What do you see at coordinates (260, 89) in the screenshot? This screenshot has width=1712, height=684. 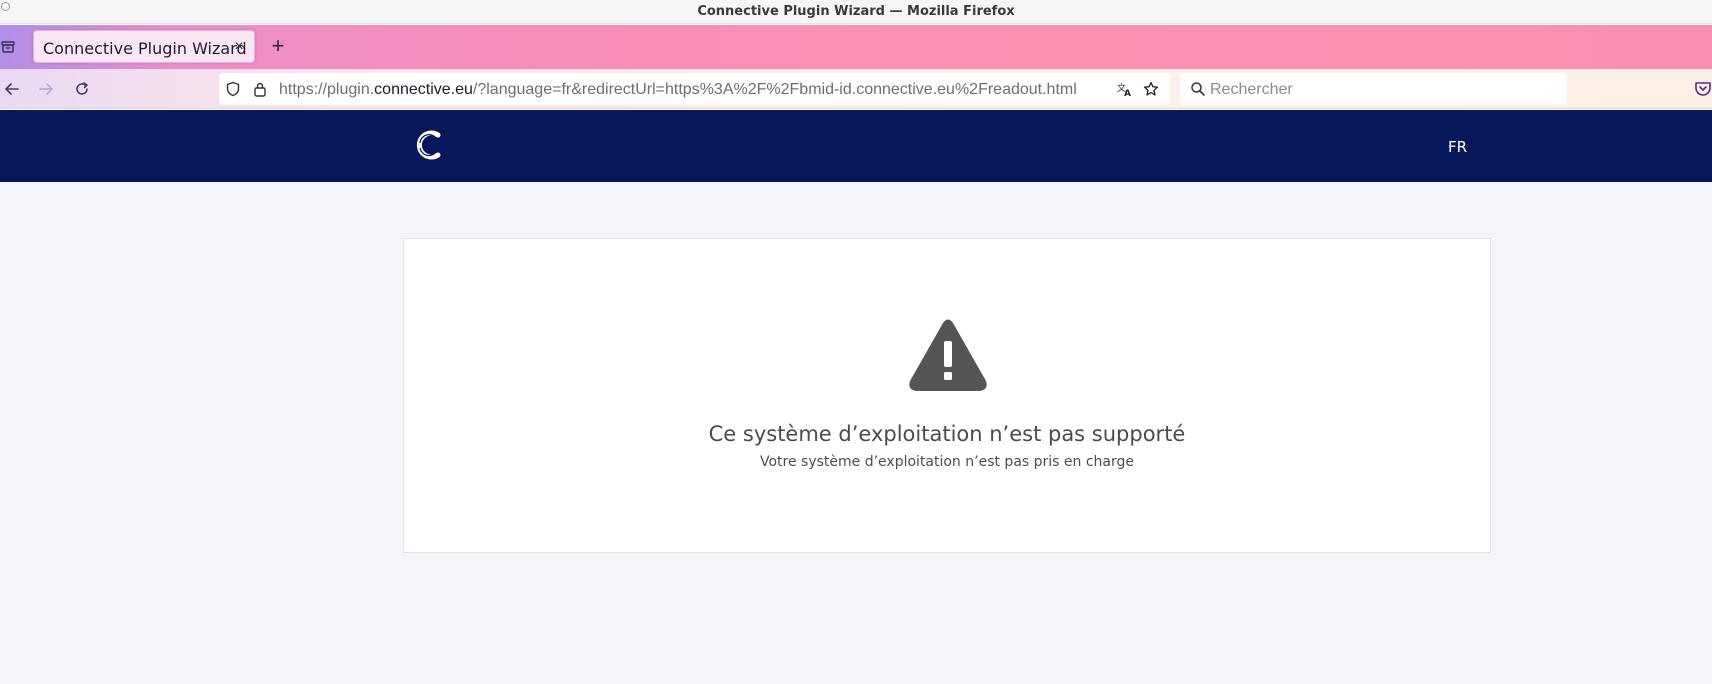 I see `lock-icon` at bounding box center [260, 89].